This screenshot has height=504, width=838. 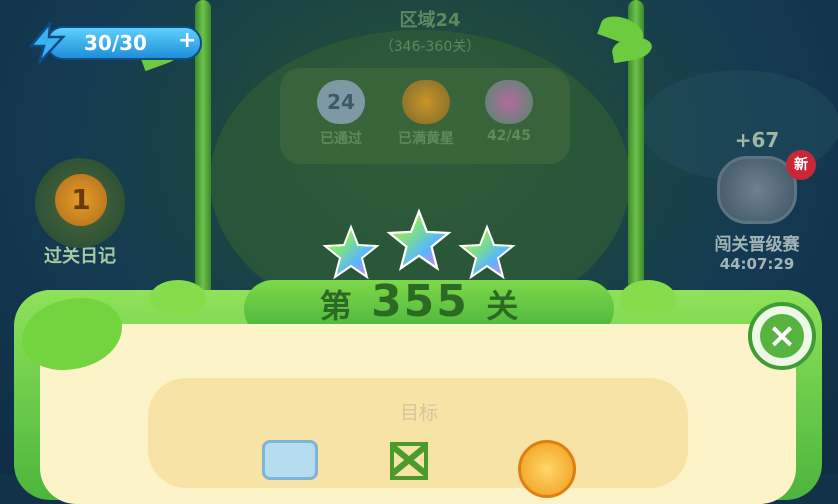 I want to click on new-badge: 新, so click(x=801, y=165).